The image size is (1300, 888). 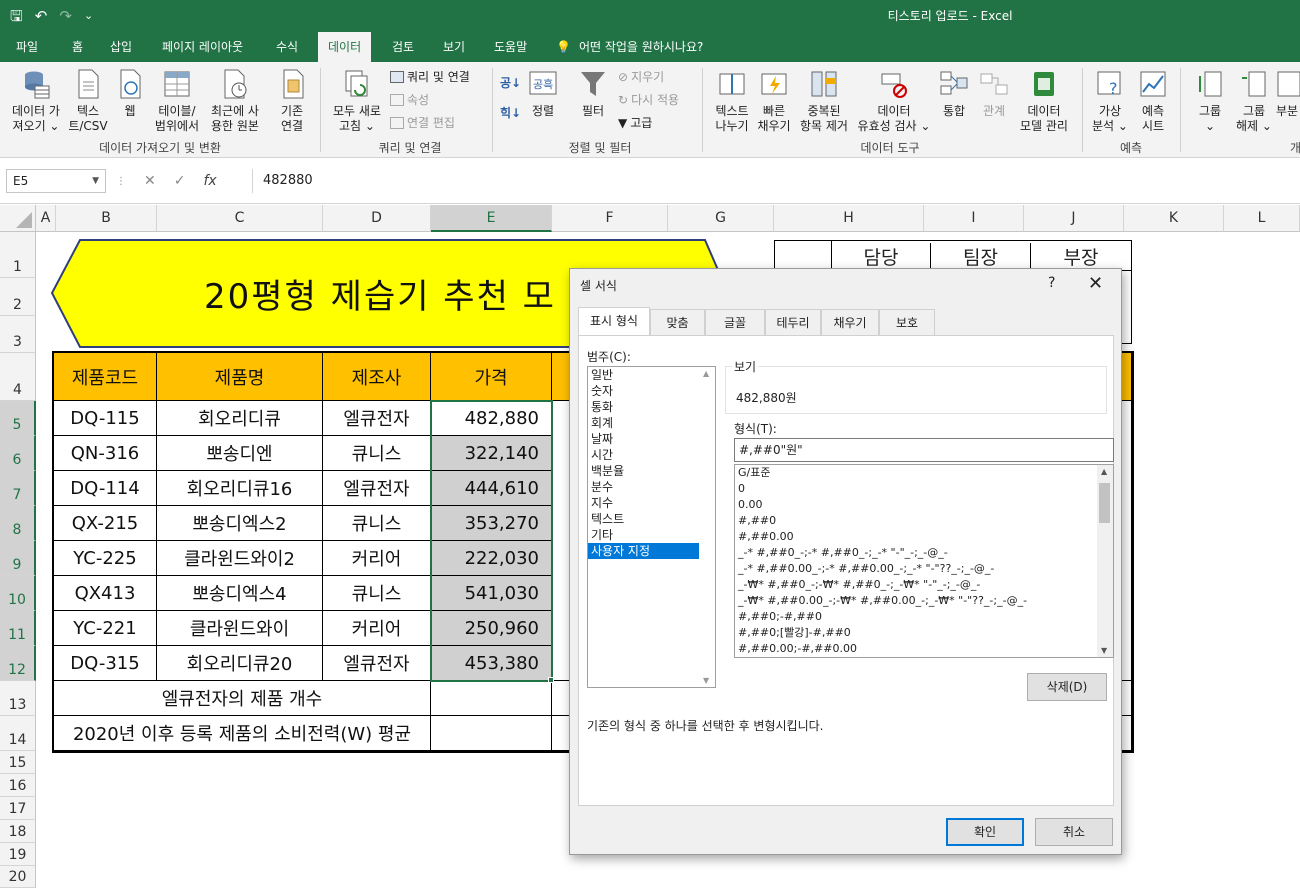 What do you see at coordinates (357, 101) in the screenshot?
I see `refresh-all-button: 모두 새로 고침 ⌄` at bounding box center [357, 101].